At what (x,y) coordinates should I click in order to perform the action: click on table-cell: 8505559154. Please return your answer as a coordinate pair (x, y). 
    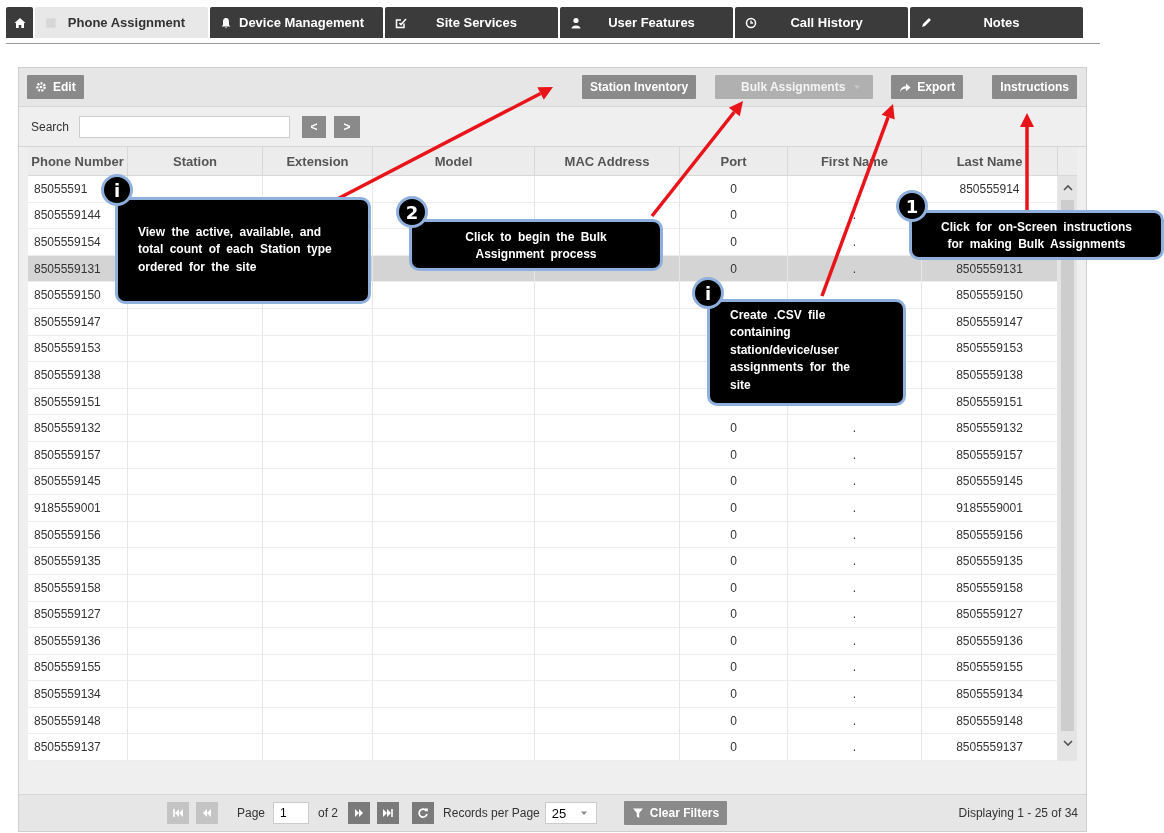
    Looking at the image, I should click on (67, 242).